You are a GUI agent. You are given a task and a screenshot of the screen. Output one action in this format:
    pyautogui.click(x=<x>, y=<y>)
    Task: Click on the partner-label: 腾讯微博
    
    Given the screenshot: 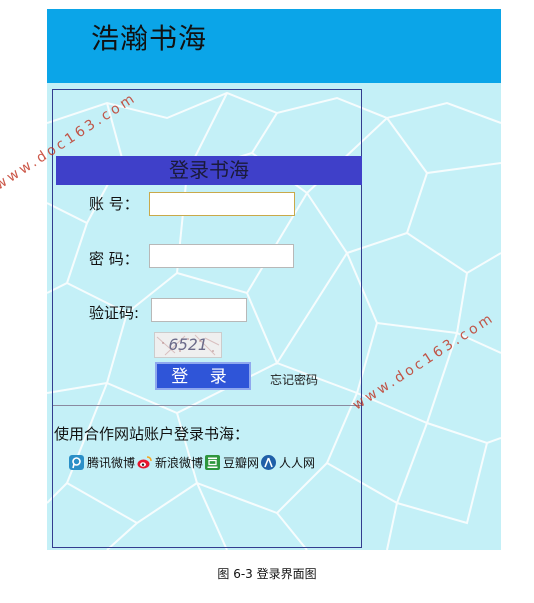 What is the action you would take?
    pyautogui.click(x=111, y=462)
    